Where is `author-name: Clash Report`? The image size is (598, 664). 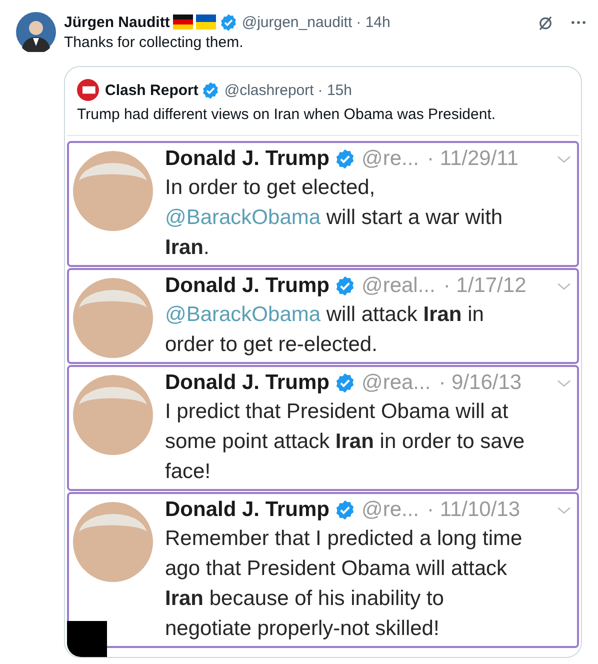
author-name: Clash Report is located at coordinates (151, 90).